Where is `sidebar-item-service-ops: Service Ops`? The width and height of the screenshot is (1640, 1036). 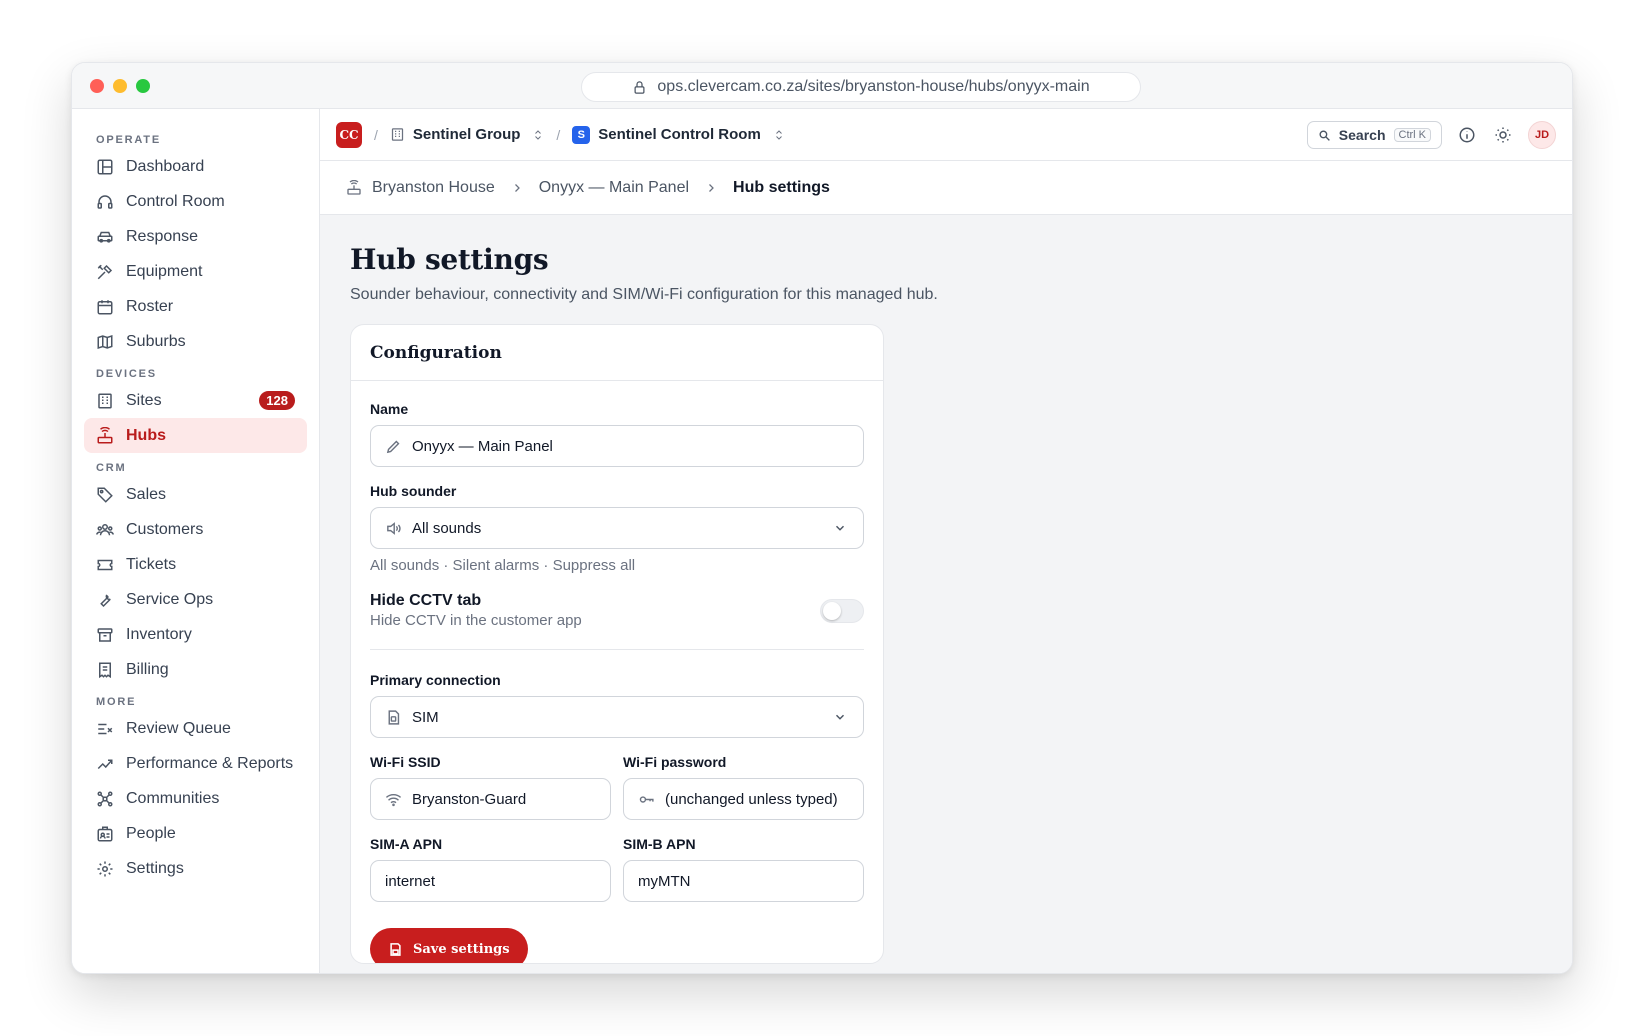 sidebar-item-service-ops: Service Ops is located at coordinates (195, 599).